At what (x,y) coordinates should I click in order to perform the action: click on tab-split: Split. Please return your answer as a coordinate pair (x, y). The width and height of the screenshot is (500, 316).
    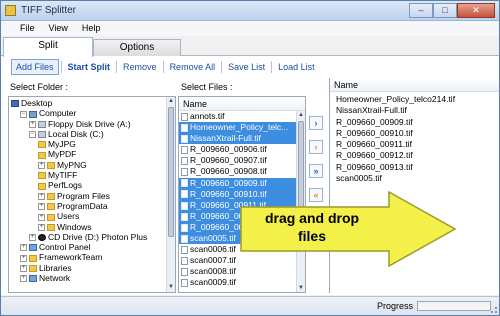
    Looking at the image, I should click on (48, 47).